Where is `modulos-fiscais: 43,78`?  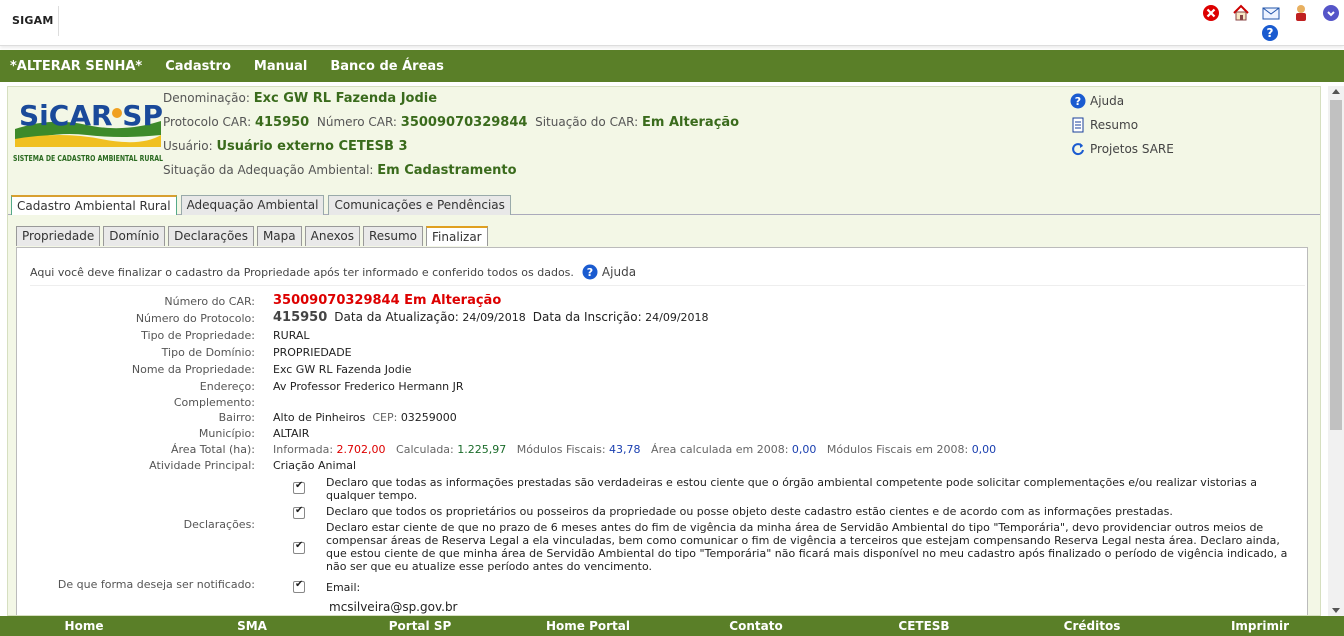
modulos-fiscais: 43,78 is located at coordinates (625, 449).